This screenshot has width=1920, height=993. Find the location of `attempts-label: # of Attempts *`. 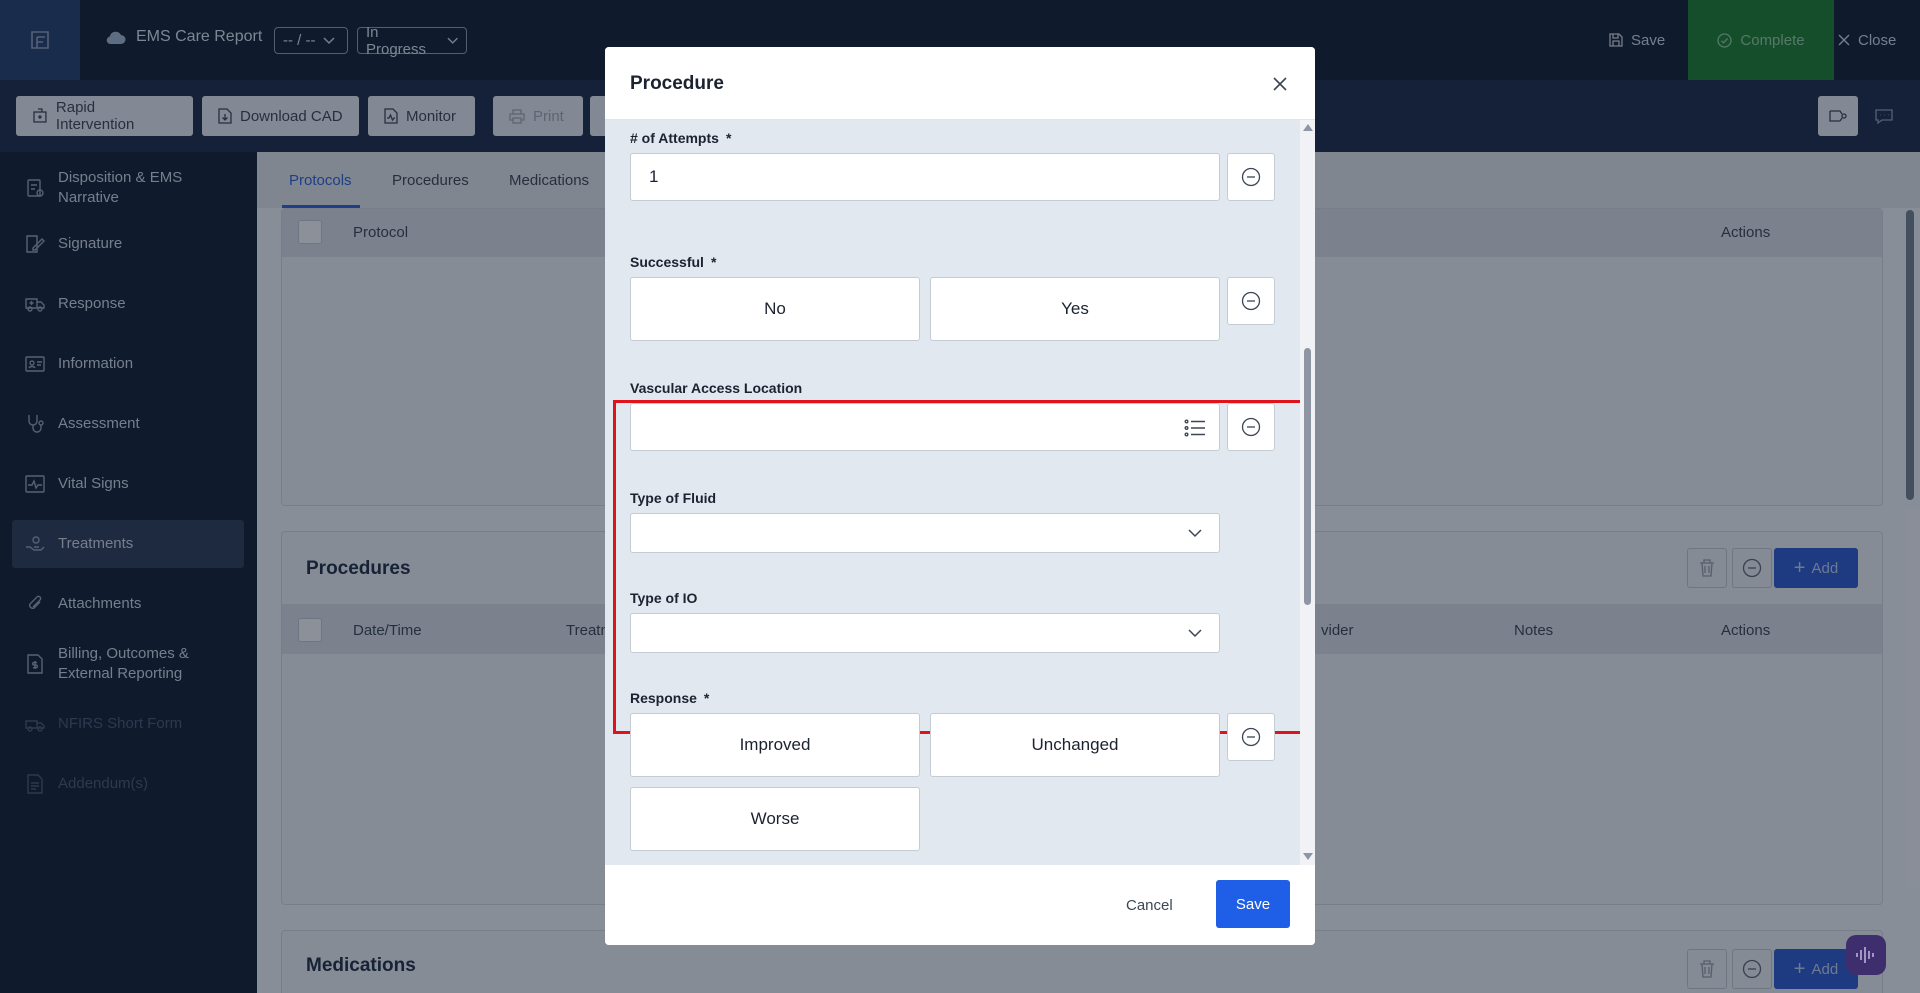

attempts-label: # of Attempts * is located at coordinates (680, 138).